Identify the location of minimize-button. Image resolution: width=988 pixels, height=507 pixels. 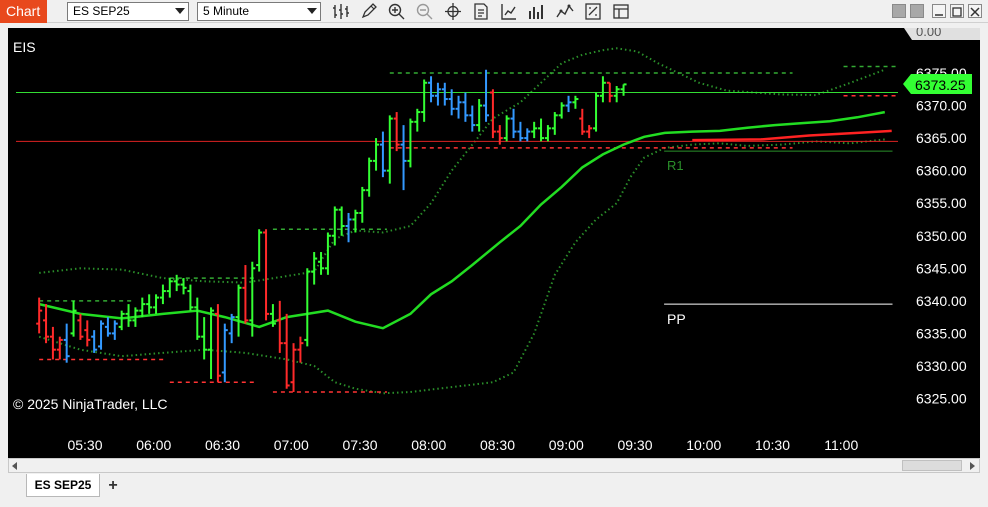
(939, 11).